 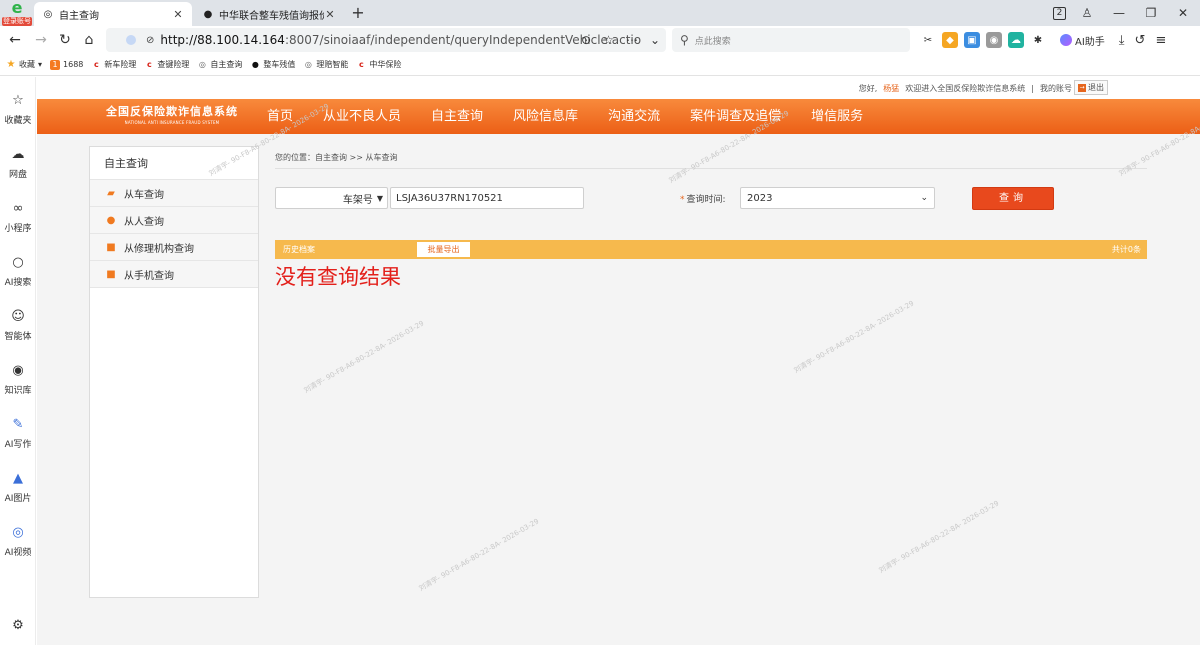 I want to click on side-item-phone-query: ■ 从手机查询, so click(x=174, y=274).